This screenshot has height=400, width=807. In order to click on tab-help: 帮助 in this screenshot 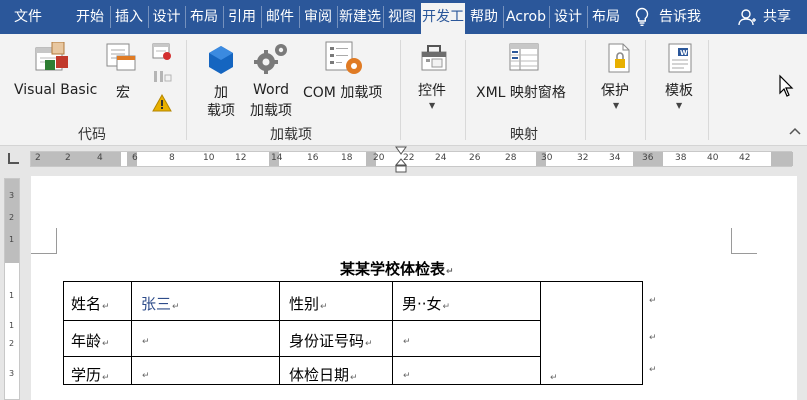, I will do `click(484, 17)`.